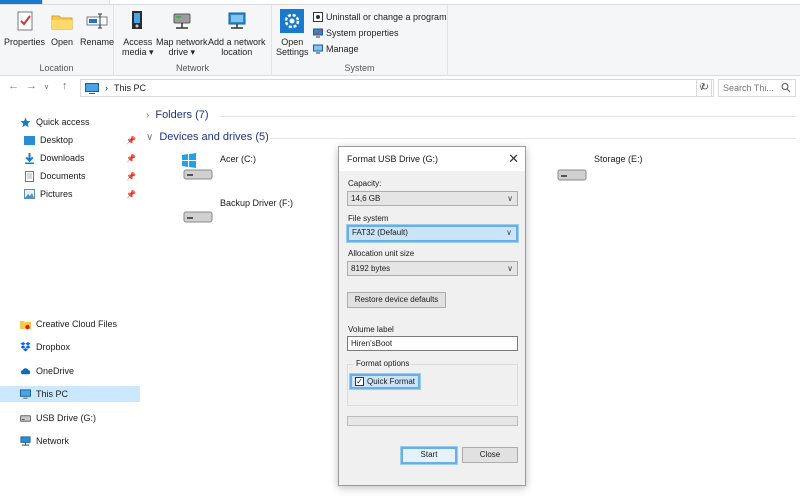  What do you see at coordinates (138, 33) in the screenshot?
I see `access-media-button: Access media ▾` at bounding box center [138, 33].